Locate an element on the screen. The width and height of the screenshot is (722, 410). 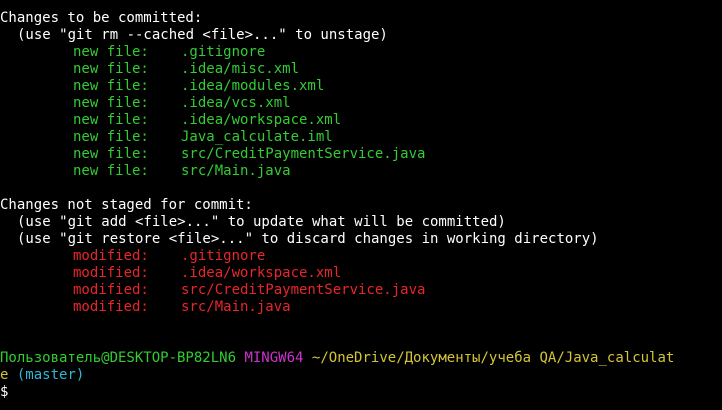
prompt-path-continuation: e is located at coordinates (4, 375).